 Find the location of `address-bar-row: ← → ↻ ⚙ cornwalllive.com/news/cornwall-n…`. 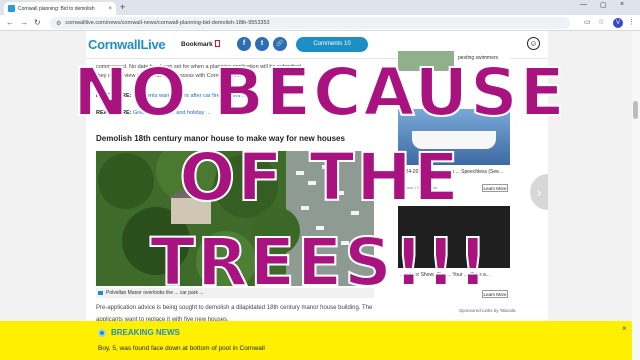

address-bar-row: ← → ↻ ⚙ cornwalllive.com/news/cornwall-n… is located at coordinates (320, 23).